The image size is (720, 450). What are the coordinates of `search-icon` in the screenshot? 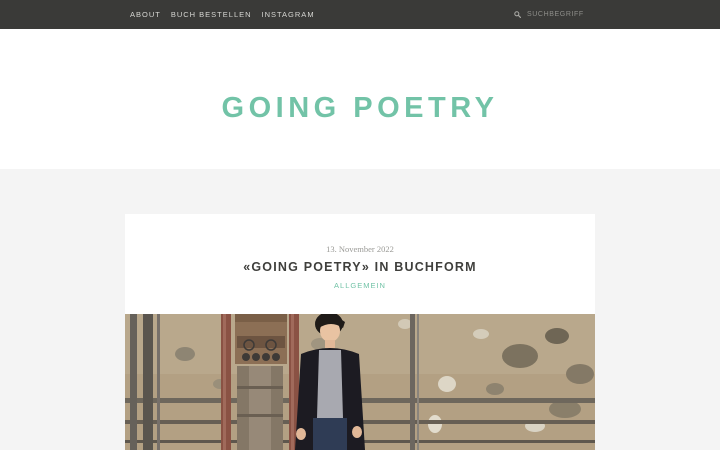 It's located at (517, 14).